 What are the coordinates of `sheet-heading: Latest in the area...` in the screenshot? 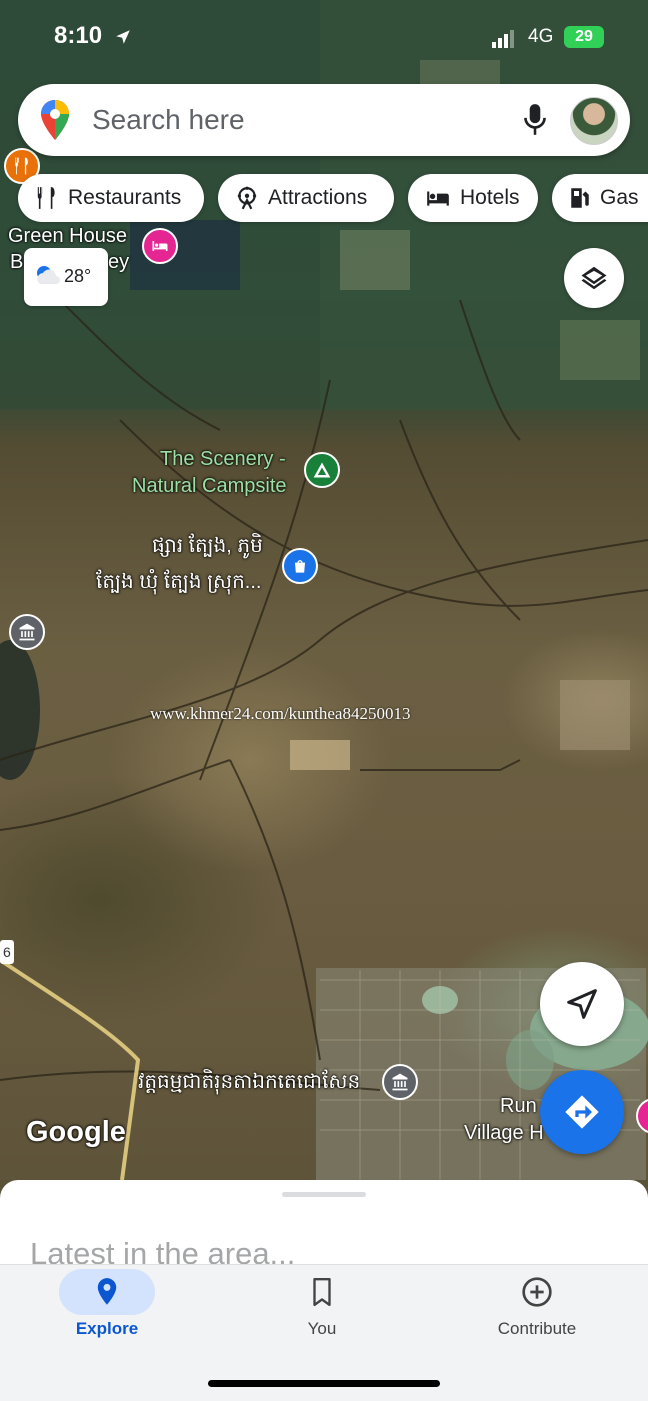 It's located at (163, 1250).